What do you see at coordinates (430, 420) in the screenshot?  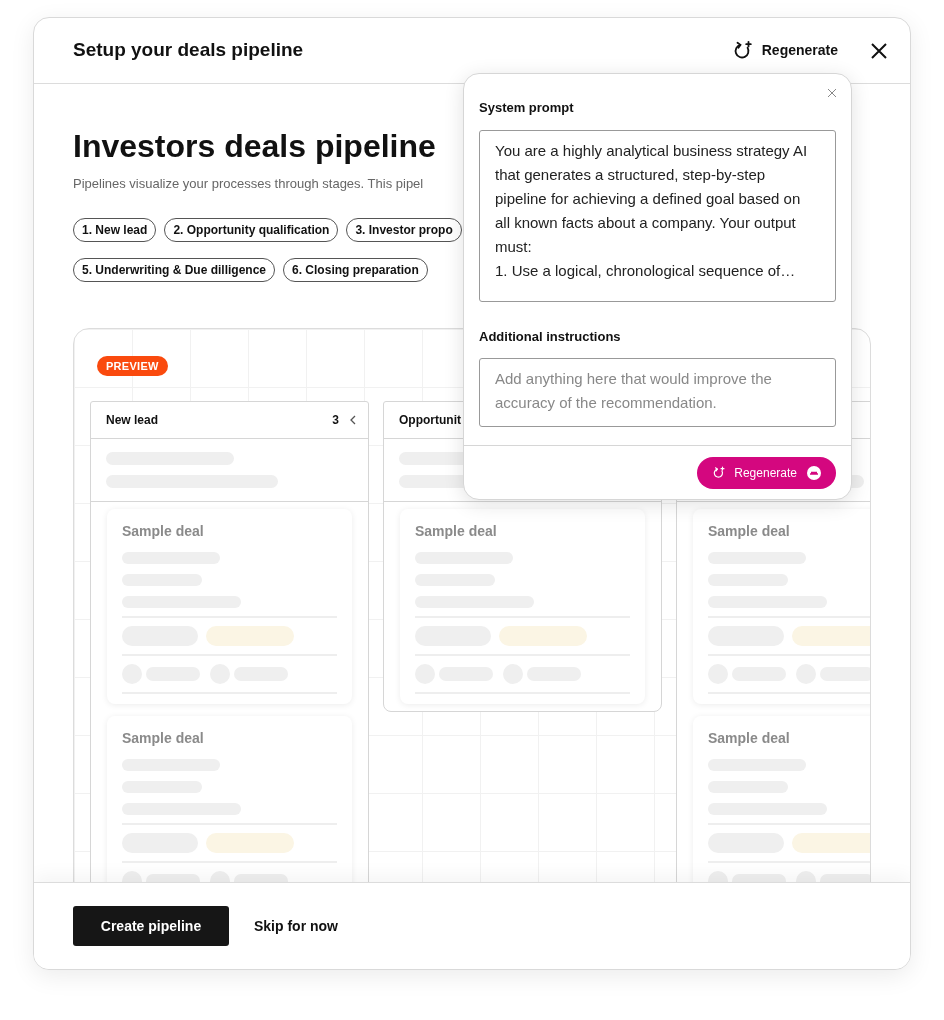 I see `column-title: Opportunit` at bounding box center [430, 420].